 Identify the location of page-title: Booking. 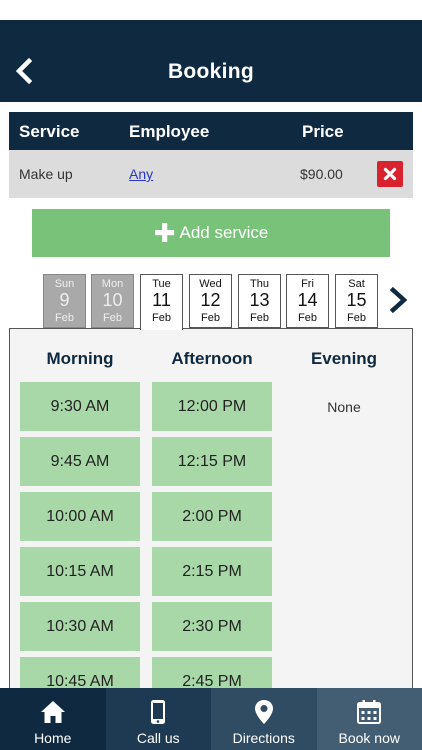
(211, 71).